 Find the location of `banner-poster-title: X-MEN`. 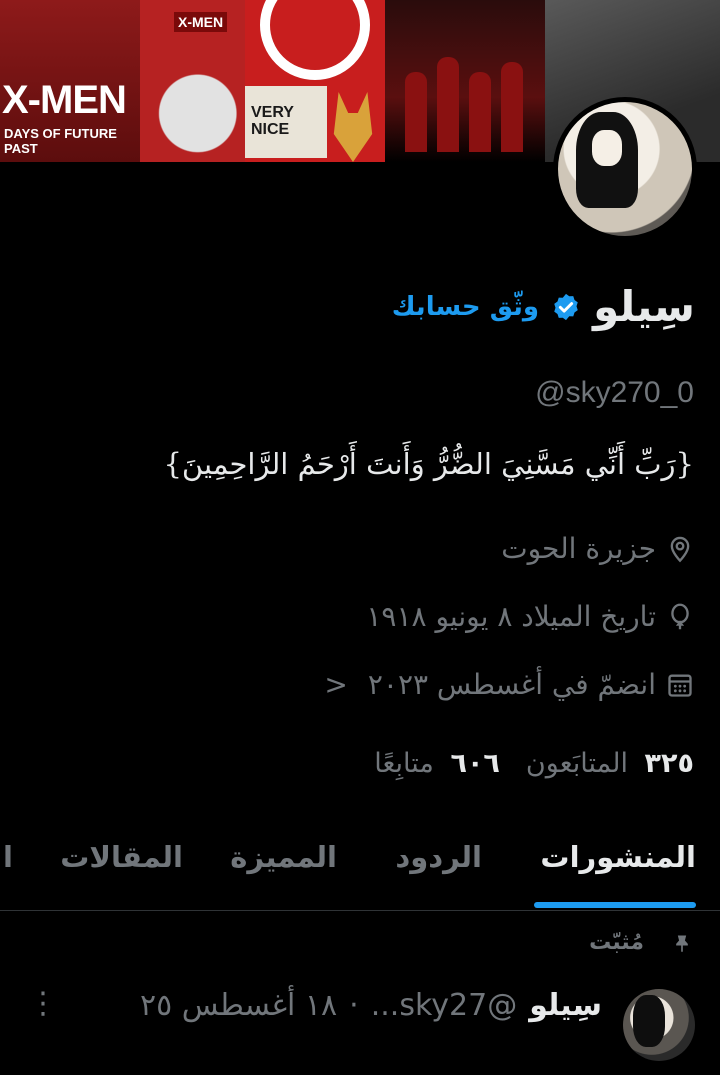

banner-poster-title: X-MEN is located at coordinates (64, 100).